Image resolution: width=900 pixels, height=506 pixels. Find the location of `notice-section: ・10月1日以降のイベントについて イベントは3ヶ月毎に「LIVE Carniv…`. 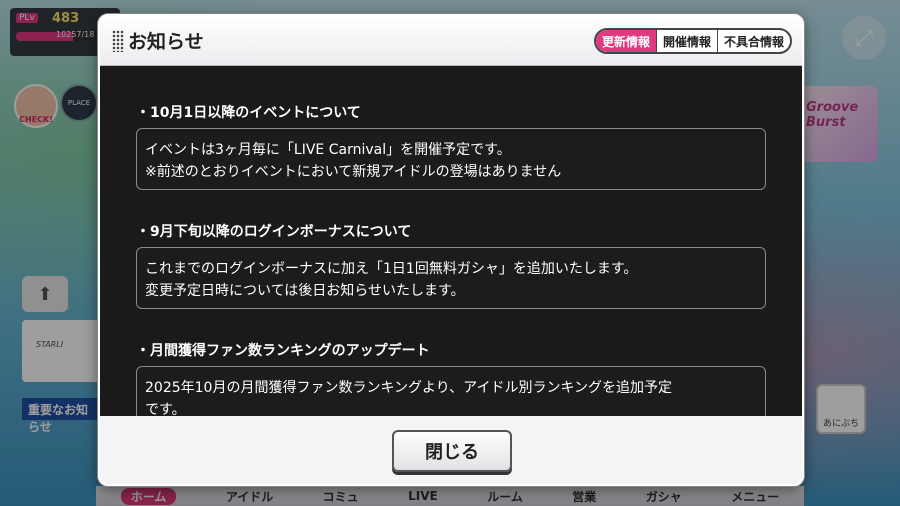

notice-section: ・10月1日以降のイベントについて イベントは3ヶ月毎に「LIVE Carniv… is located at coordinates (451, 146).